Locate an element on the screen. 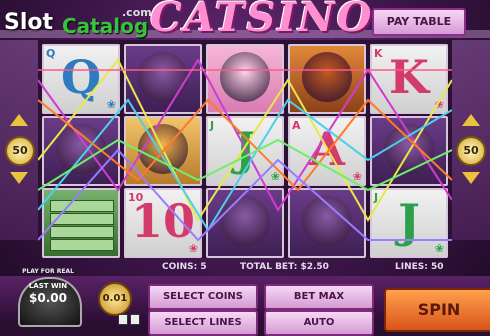 The width and height of the screenshot is (490, 336). reel-3-row-1-symbol is located at coordinates (245, 79).